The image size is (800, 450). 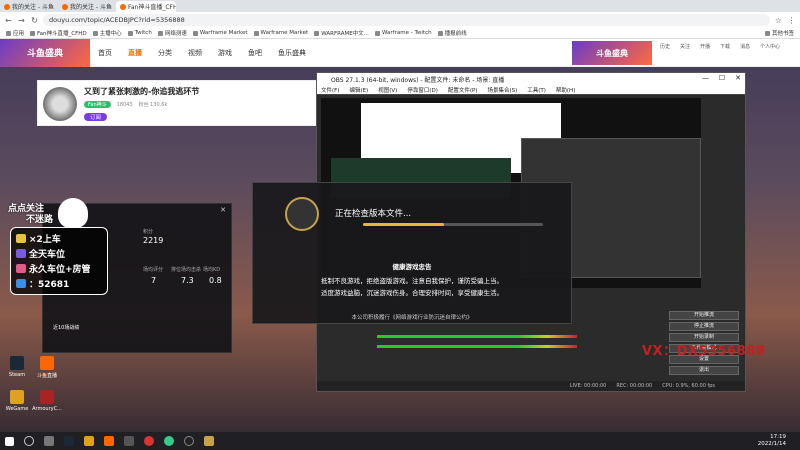 What do you see at coordinates (705, 78) in the screenshot?
I see `minimize-icon: —` at bounding box center [705, 78].